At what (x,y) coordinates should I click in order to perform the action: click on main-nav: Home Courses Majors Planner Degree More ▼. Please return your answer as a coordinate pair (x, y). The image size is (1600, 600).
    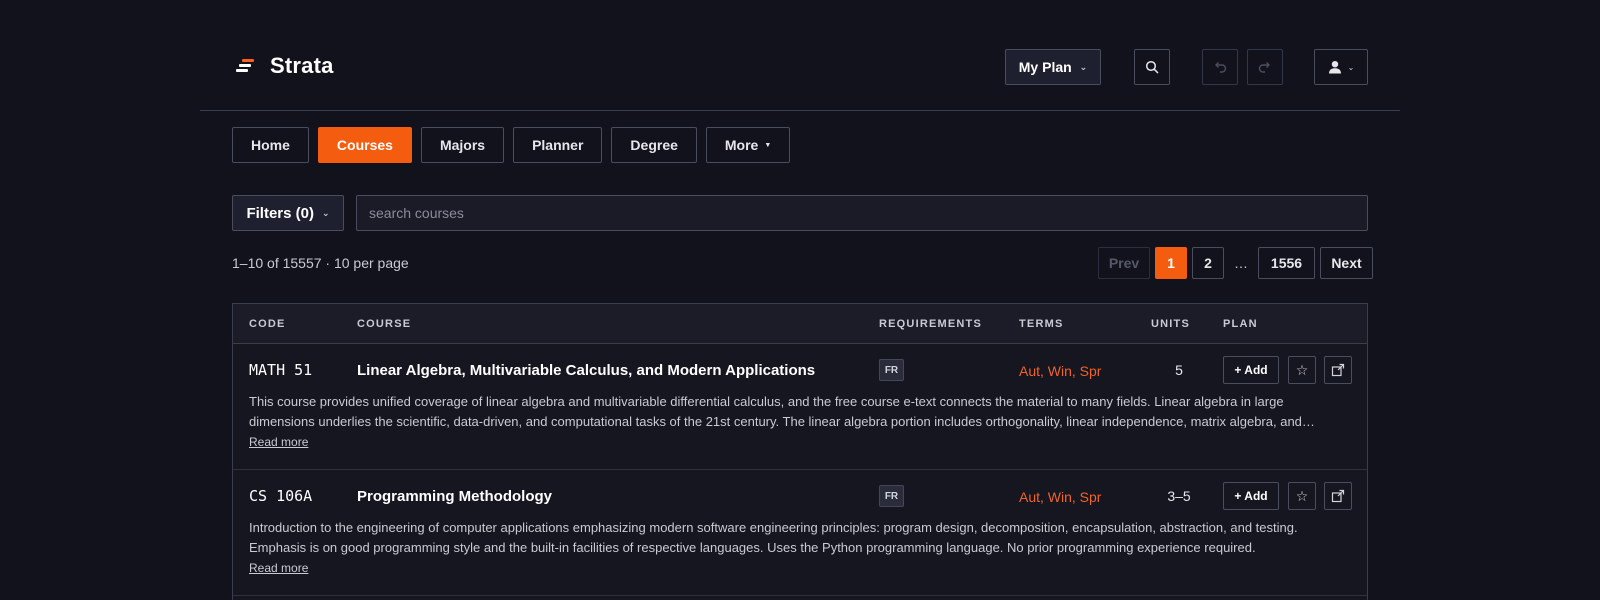
    Looking at the image, I should click on (511, 145).